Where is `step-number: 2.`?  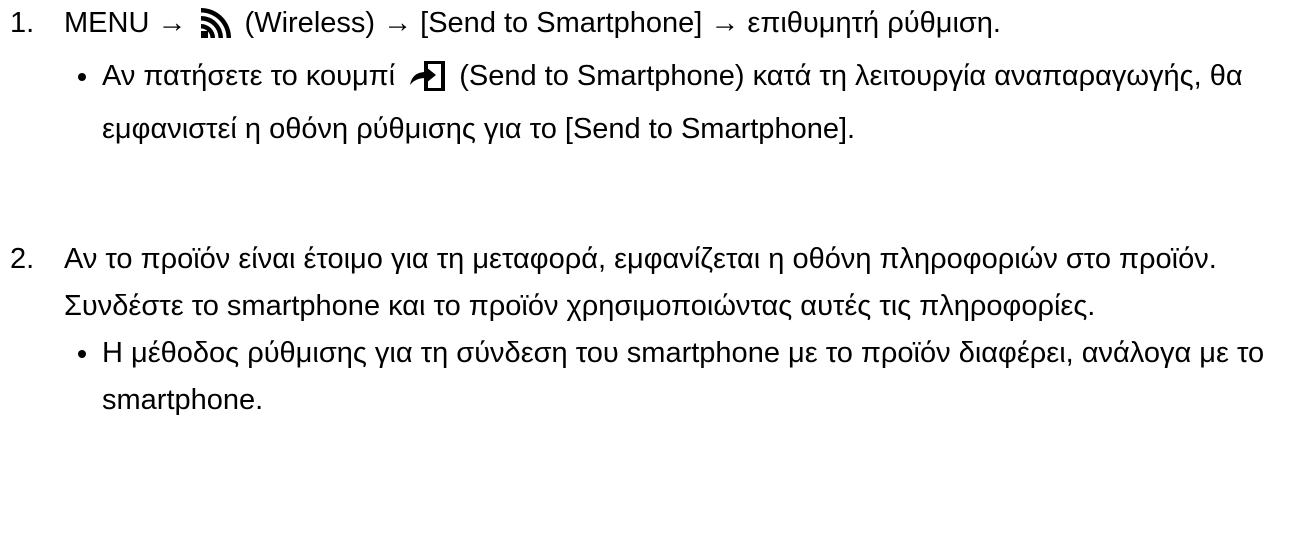 step-number: 2. is located at coordinates (22, 259).